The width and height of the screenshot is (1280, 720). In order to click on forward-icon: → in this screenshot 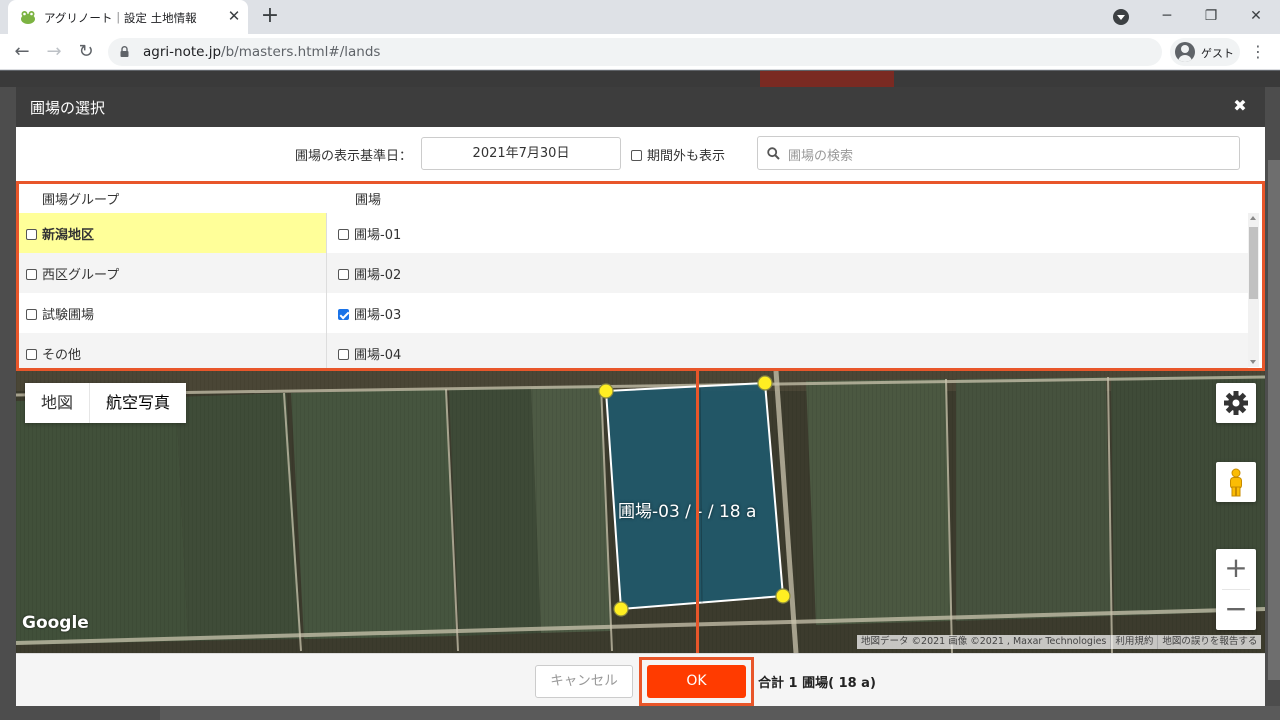, I will do `click(54, 52)`.